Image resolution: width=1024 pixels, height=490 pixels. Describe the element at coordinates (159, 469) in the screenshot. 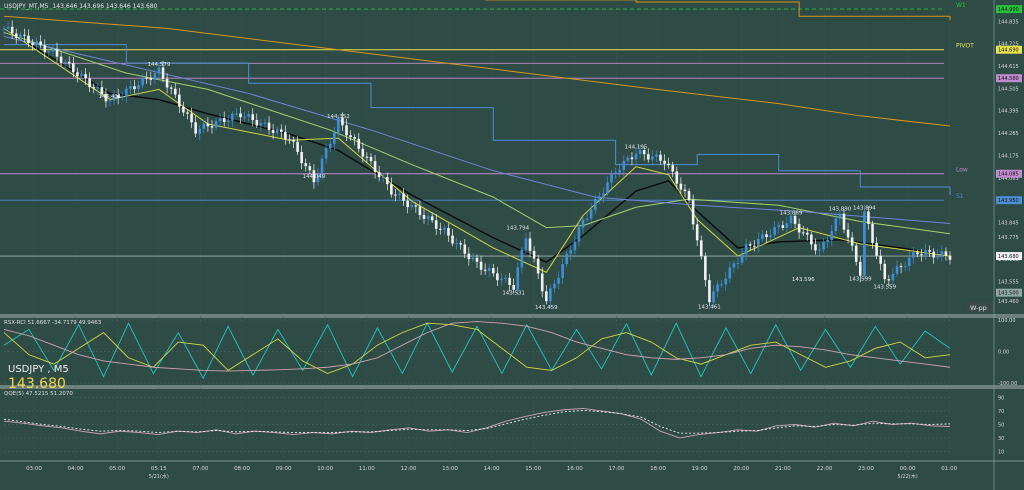

I see `time-tick-label: 05:15` at that location.